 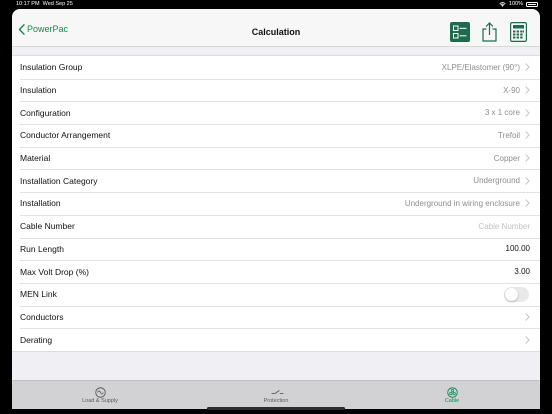 What do you see at coordinates (276, 271) in the screenshot?
I see `row-max-volt-drop: Max Volt Drop (%) 3.00` at bounding box center [276, 271].